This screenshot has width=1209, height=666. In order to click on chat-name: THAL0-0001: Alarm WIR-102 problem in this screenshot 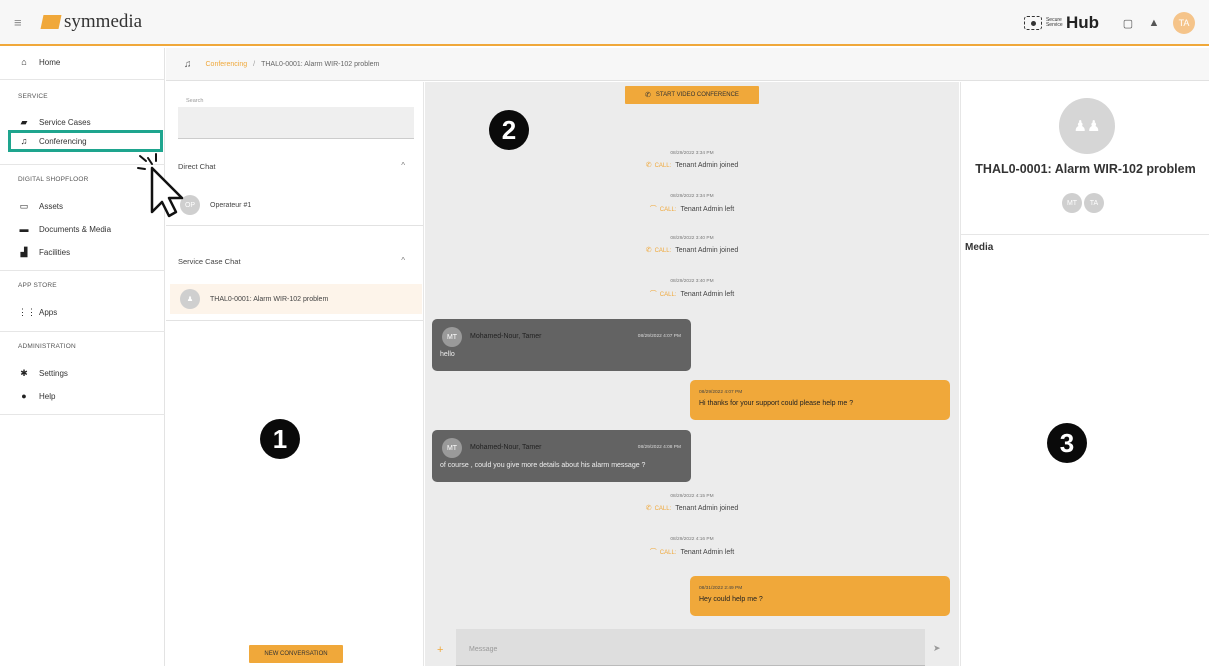, I will do `click(269, 299)`.